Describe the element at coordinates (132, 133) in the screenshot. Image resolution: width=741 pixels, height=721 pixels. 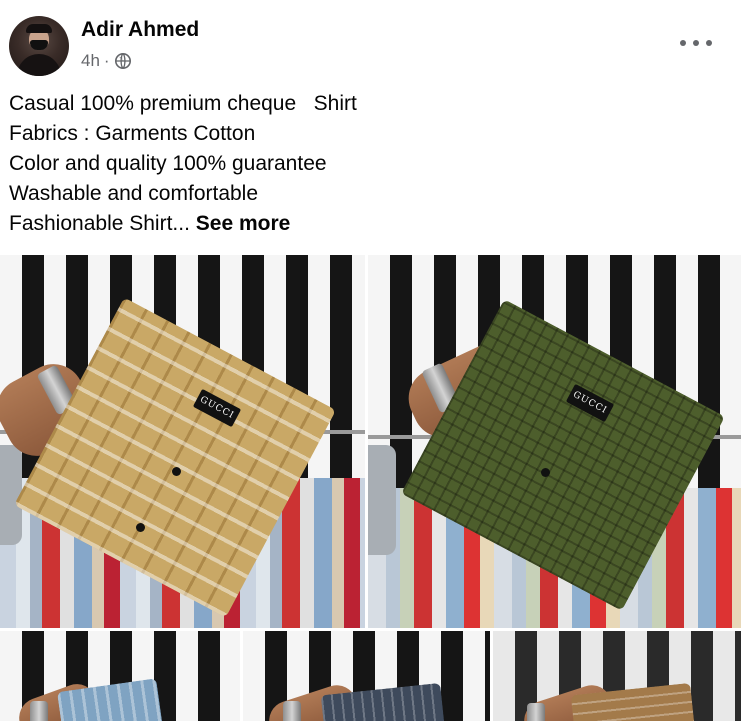
I see `post-text-line: Fabrics : Garments Cotton` at that location.